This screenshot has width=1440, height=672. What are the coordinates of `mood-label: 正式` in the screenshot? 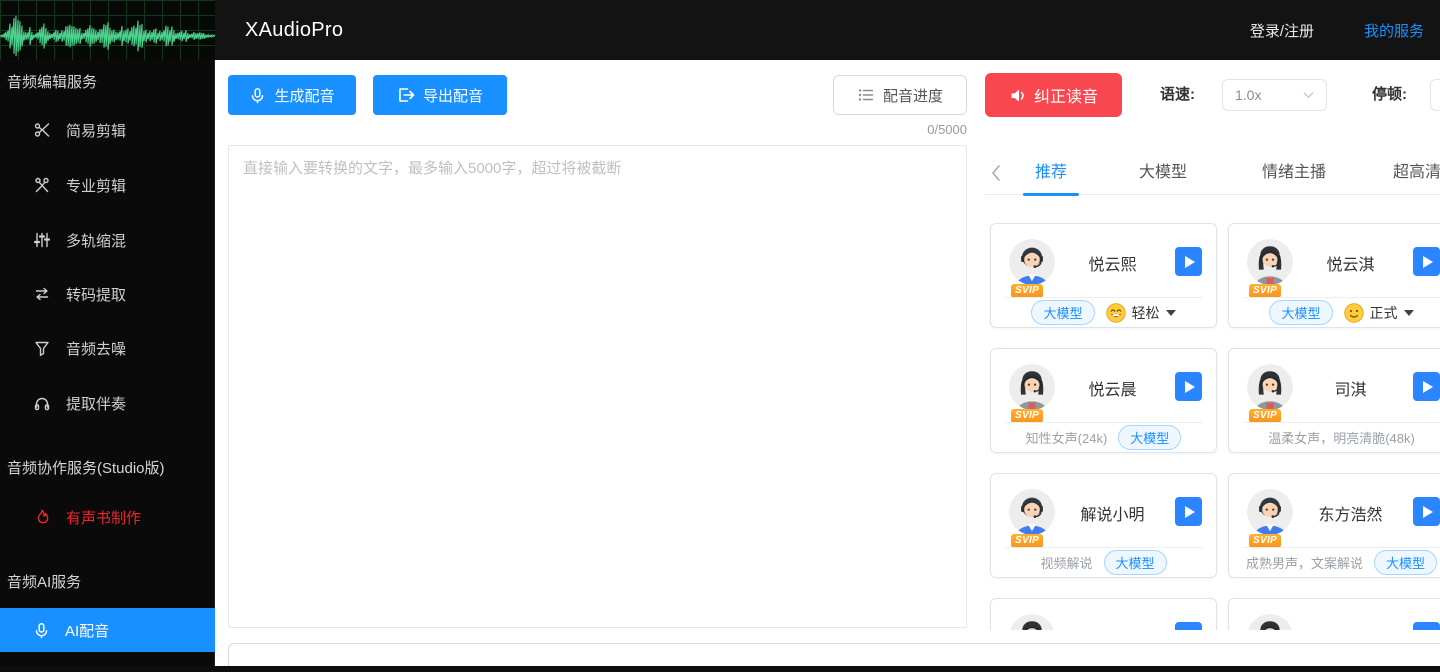 It's located at (1383, 312).